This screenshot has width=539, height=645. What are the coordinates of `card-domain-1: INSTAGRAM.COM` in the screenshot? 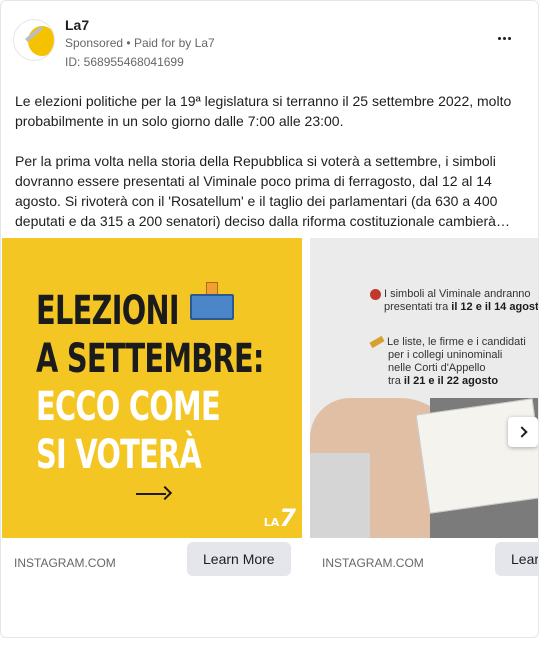 It's located at (65, 563).